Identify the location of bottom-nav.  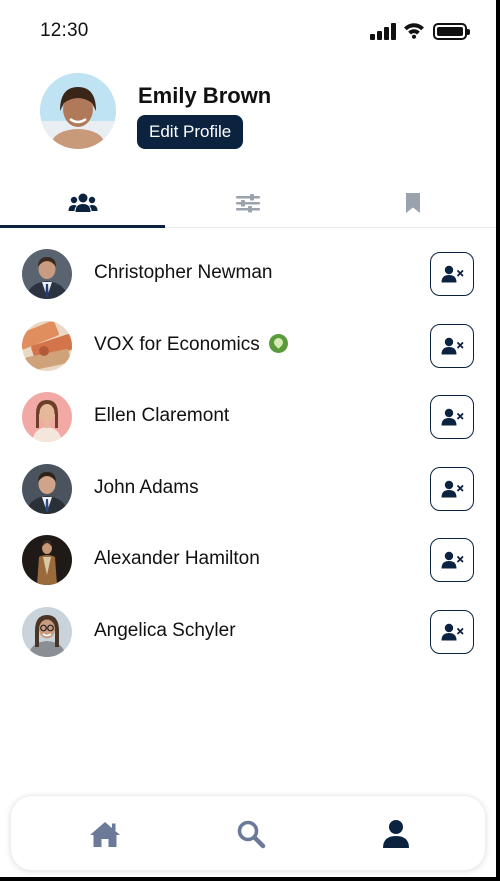
(248, 833).